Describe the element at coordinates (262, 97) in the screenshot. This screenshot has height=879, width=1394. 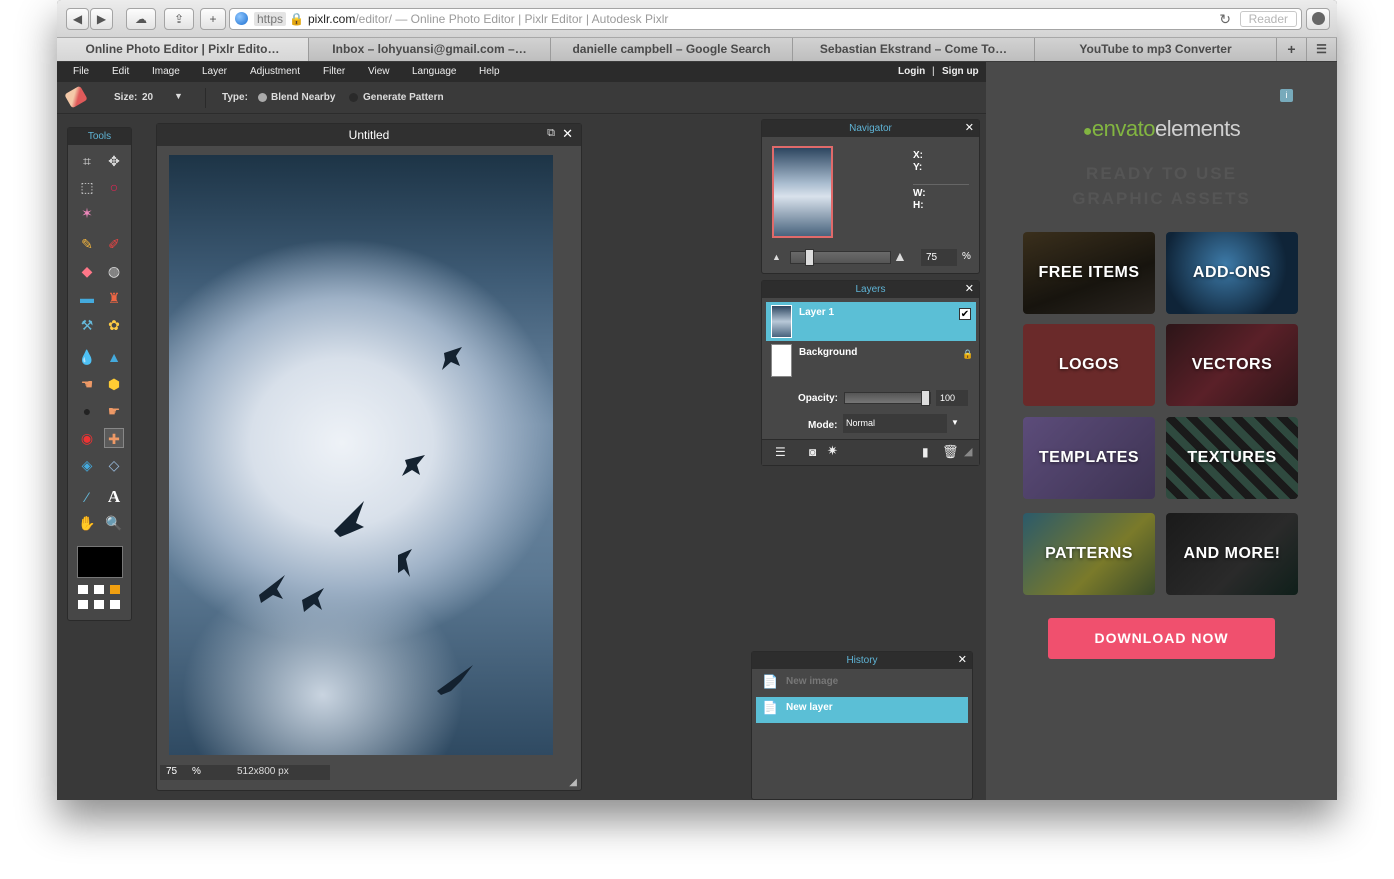
I see `blend-nearby-radio` at that location.